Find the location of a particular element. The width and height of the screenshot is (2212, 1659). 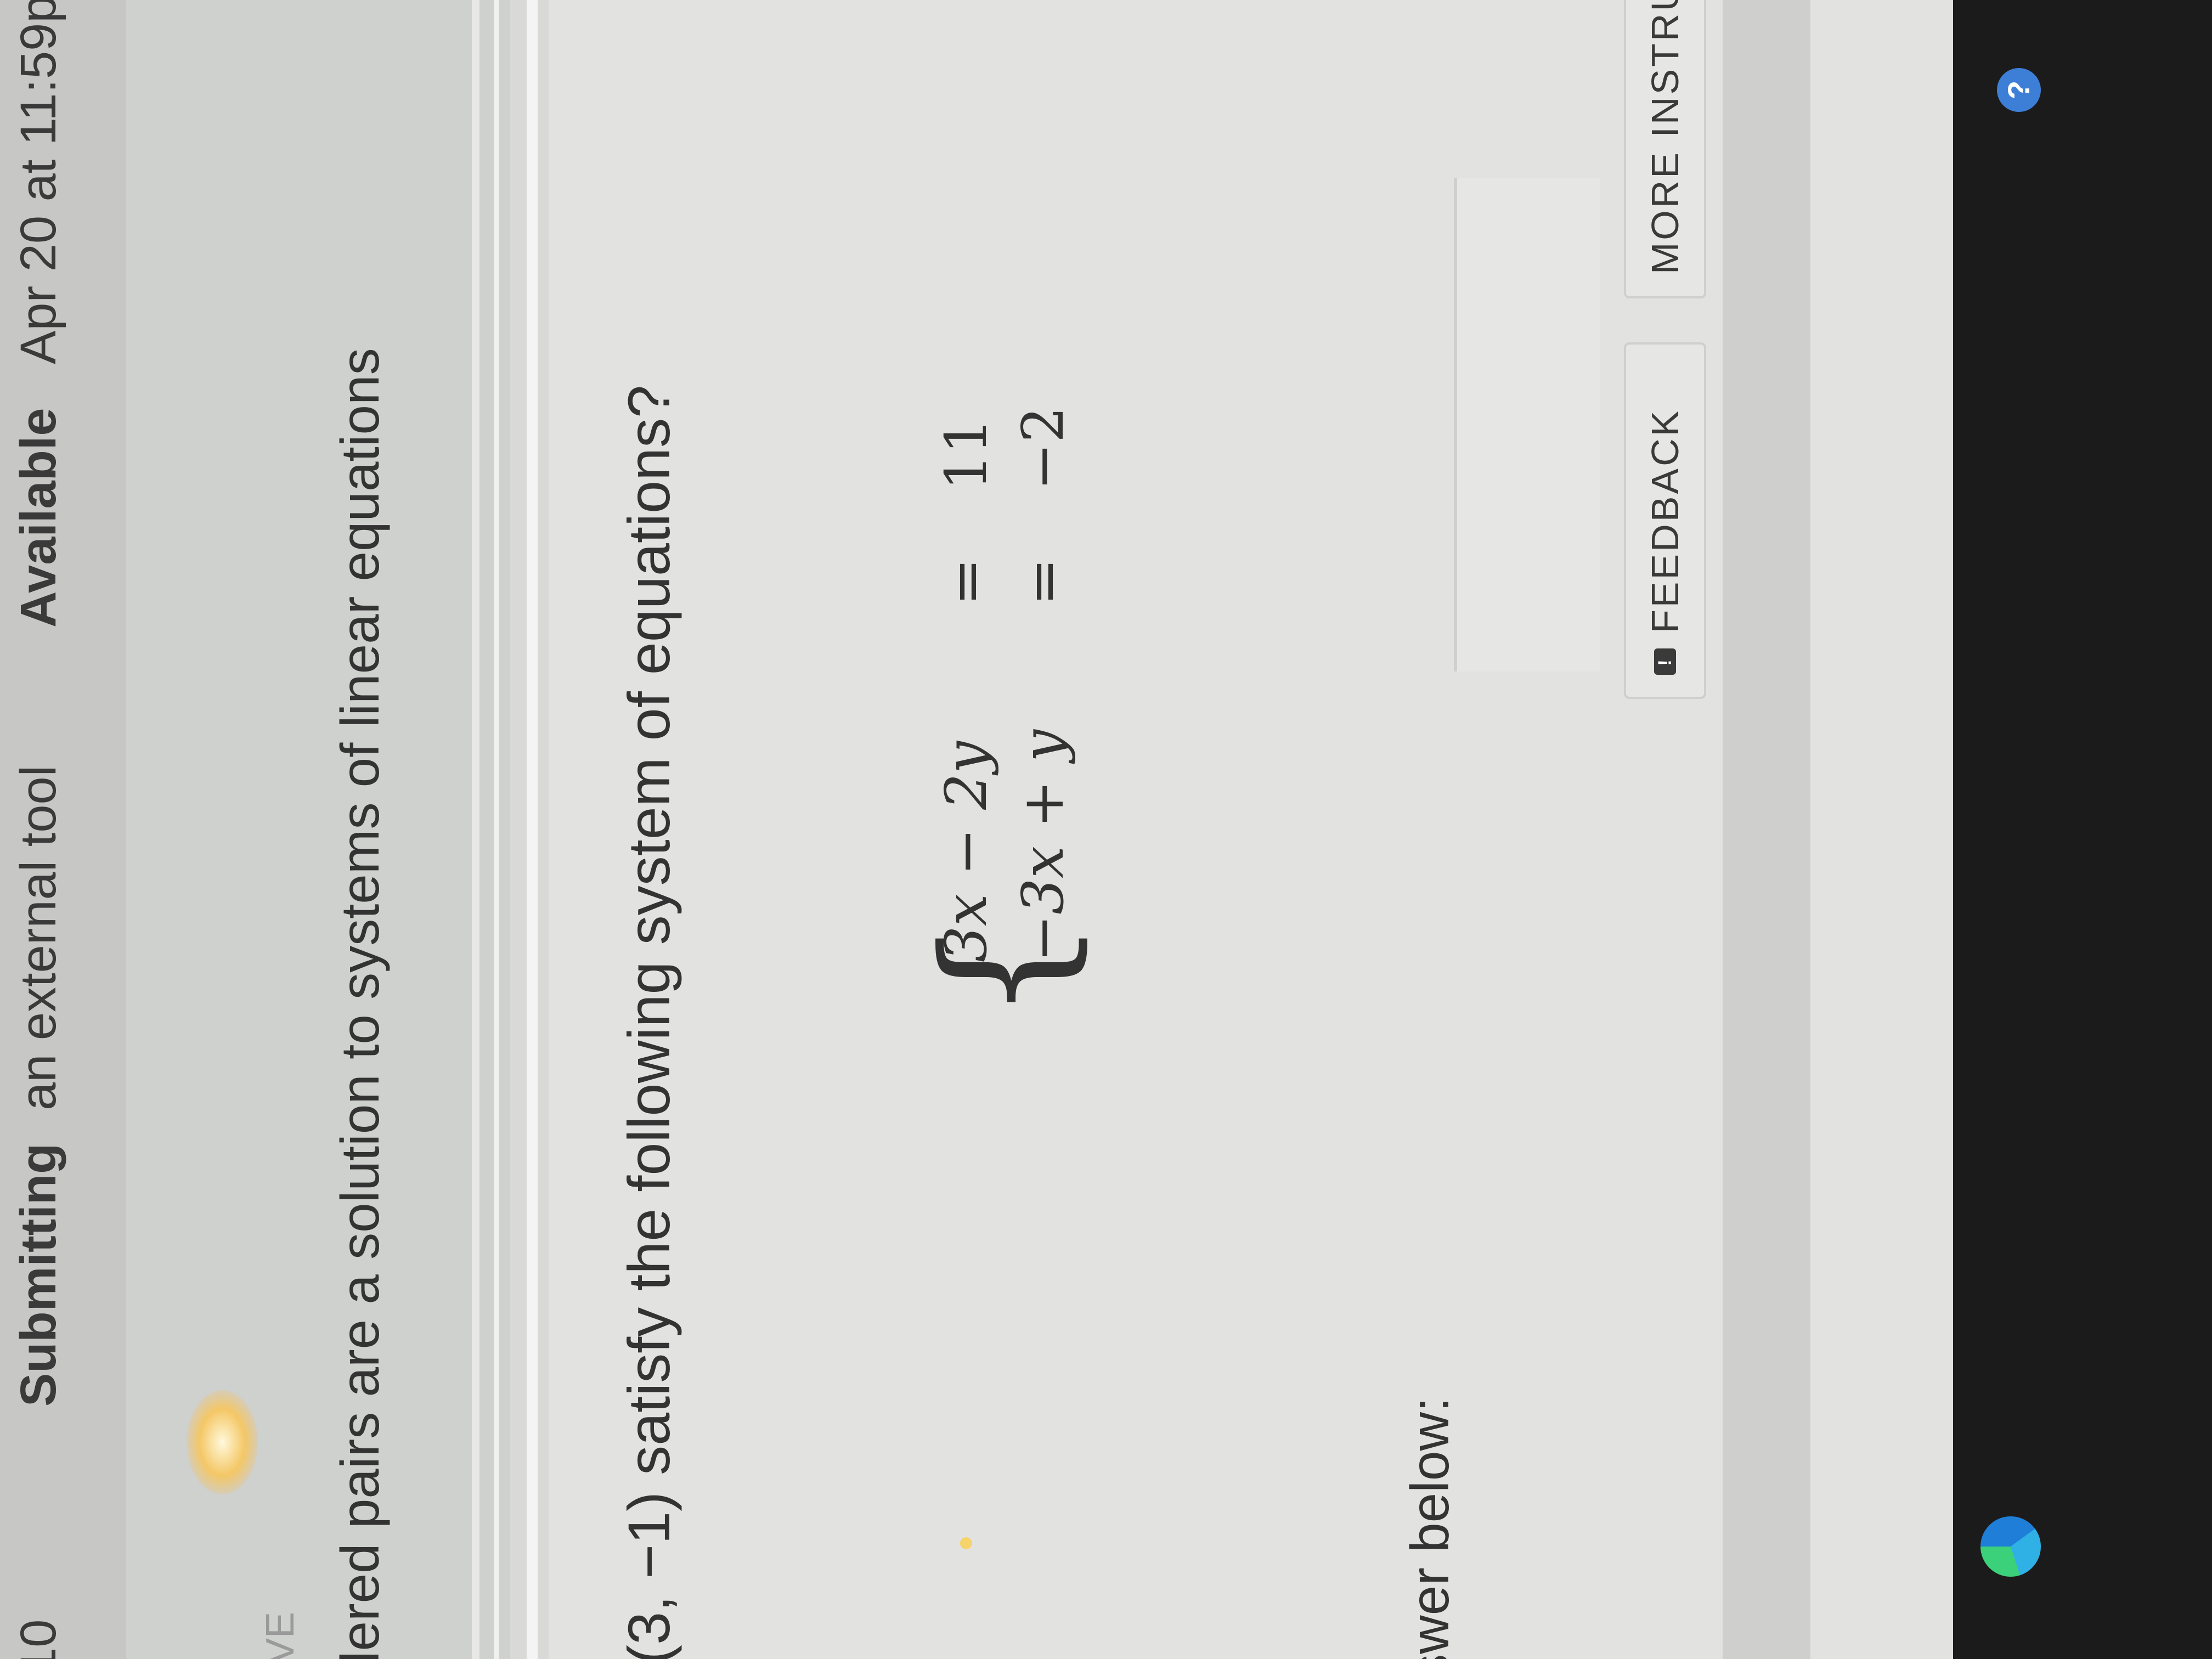

question-number: 10 is located at coordinates (38, 1639).